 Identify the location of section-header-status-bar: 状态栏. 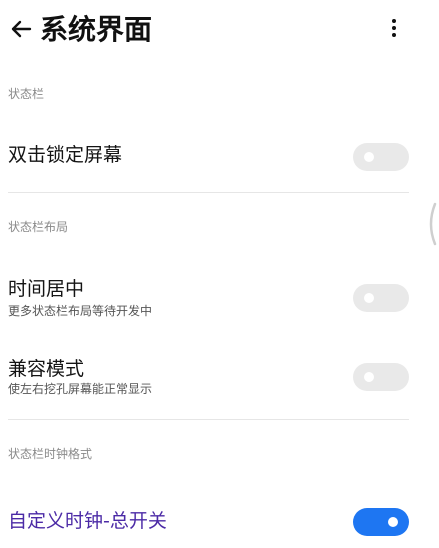
(26, 94).